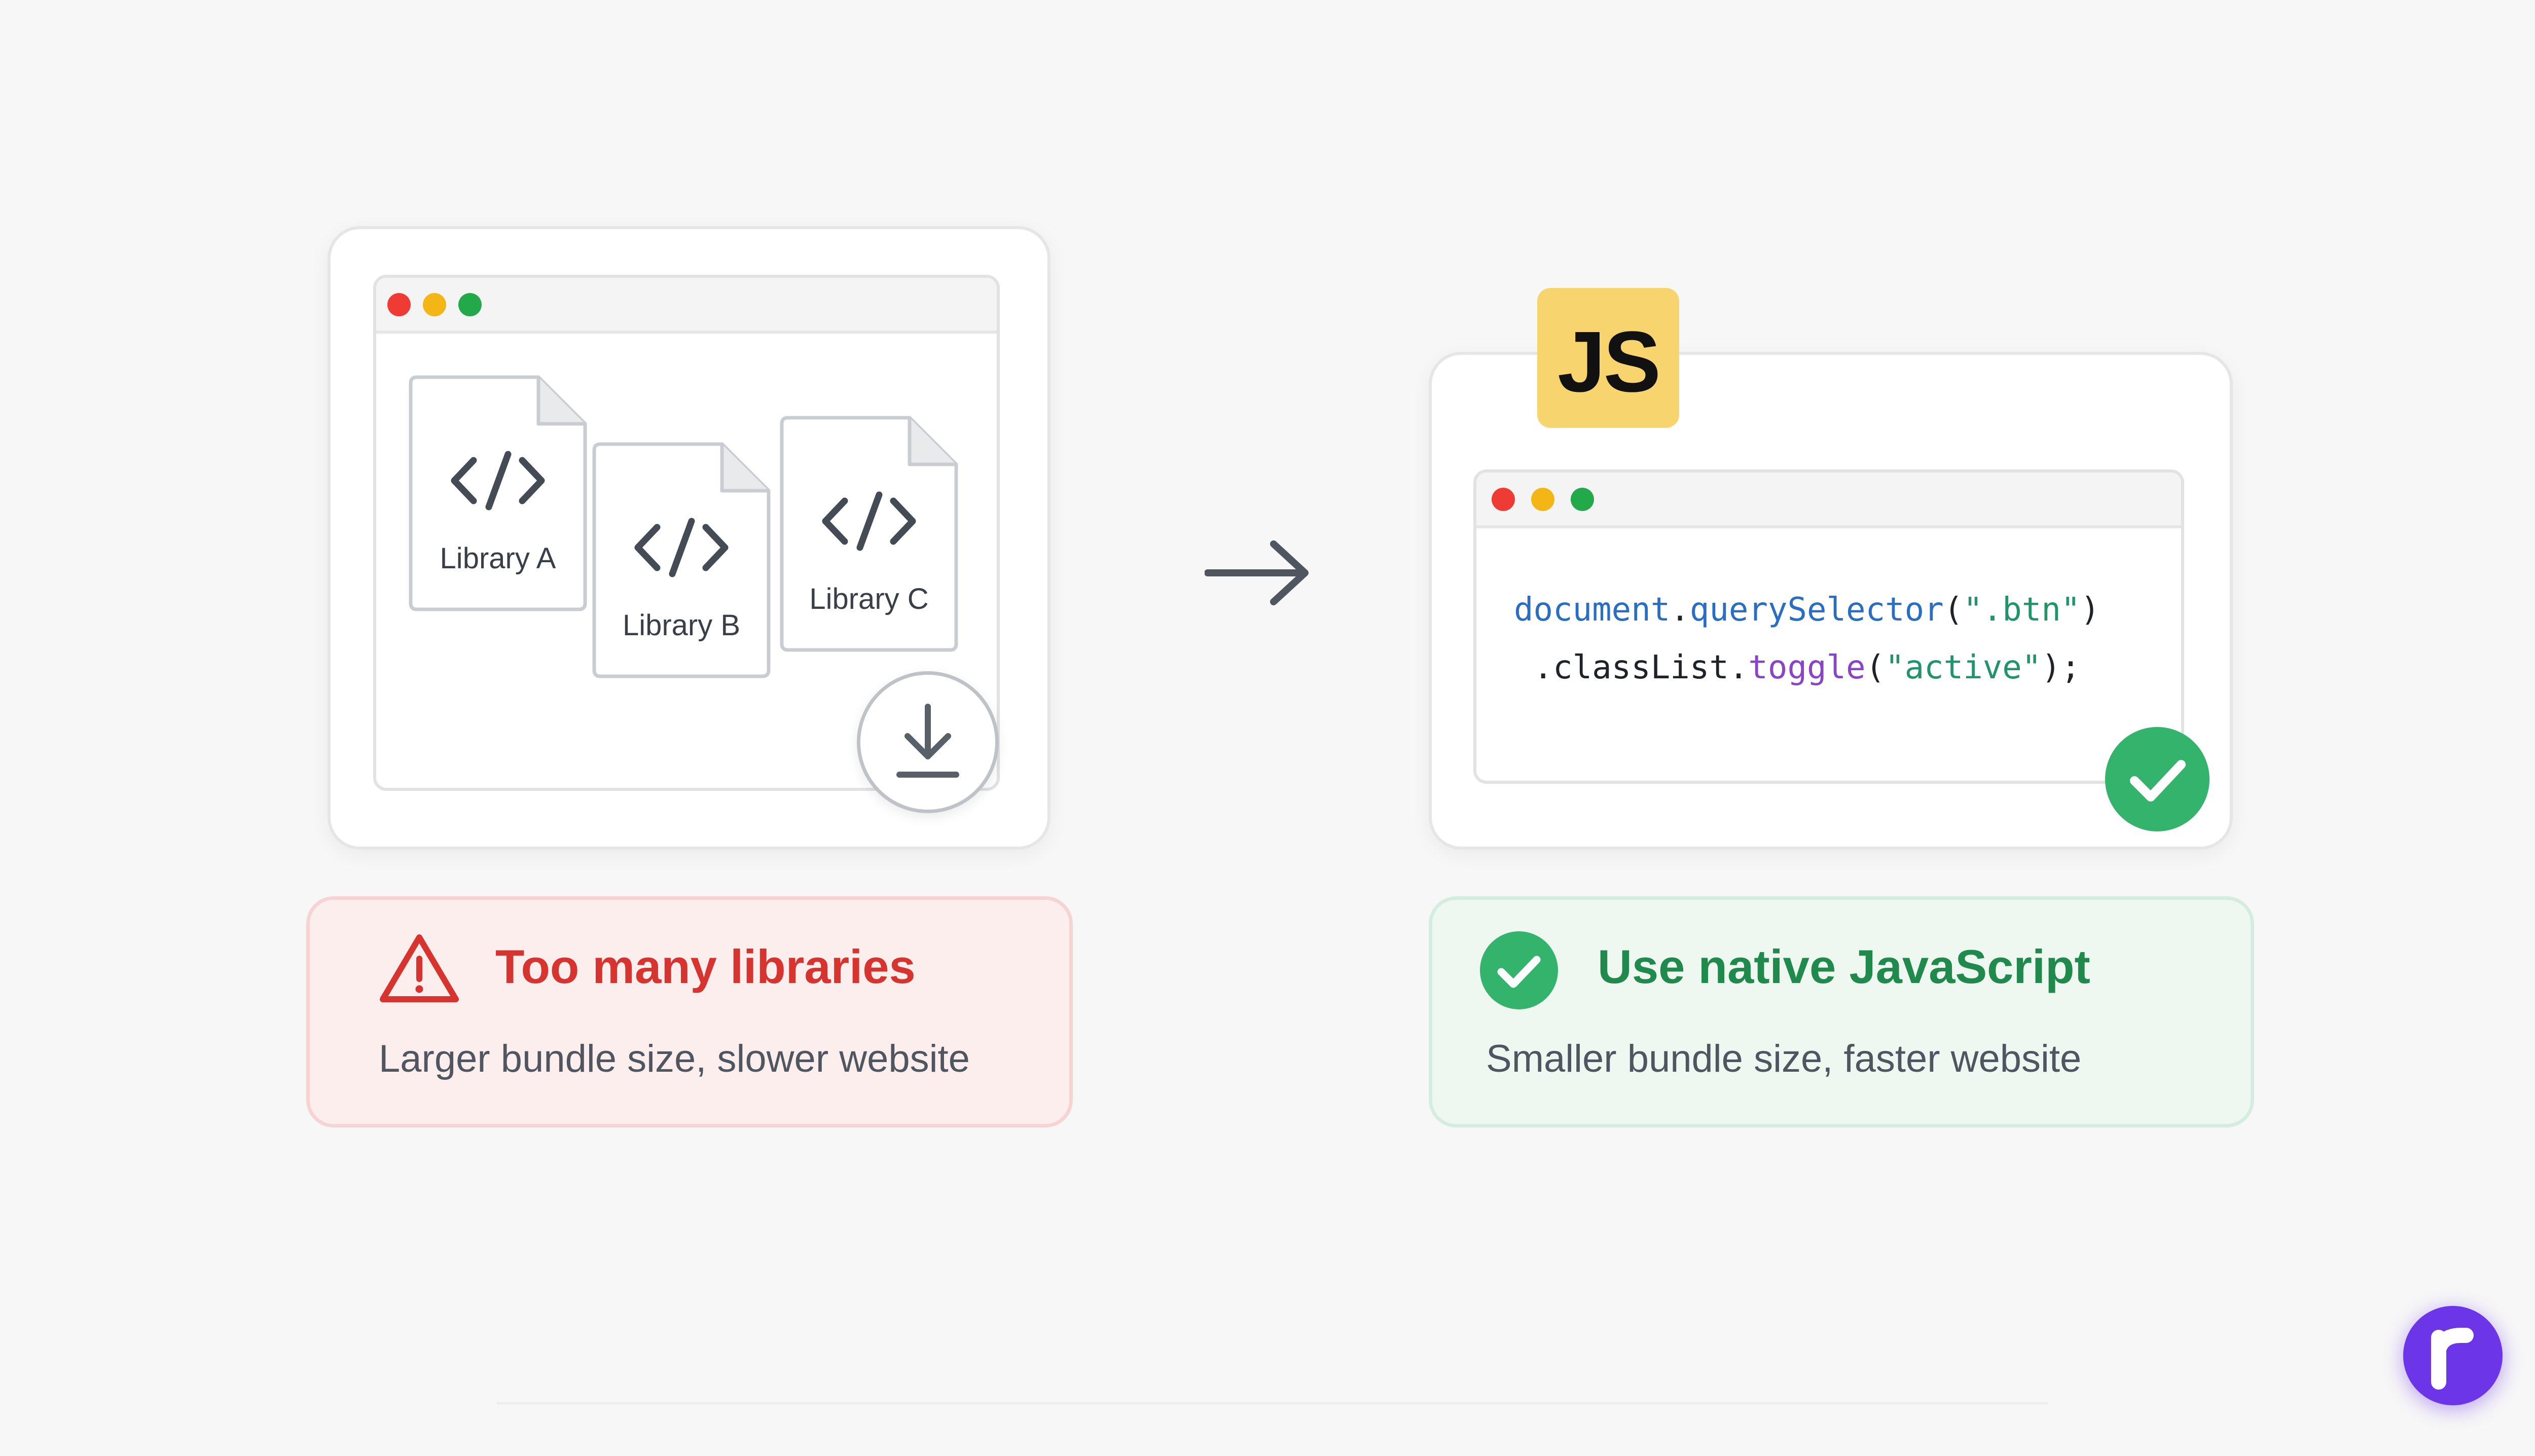 The image size is (2535, 1456). Describe the element at coordinates (1680, 610) in the screenshot. I see `code-token: .` at that location.